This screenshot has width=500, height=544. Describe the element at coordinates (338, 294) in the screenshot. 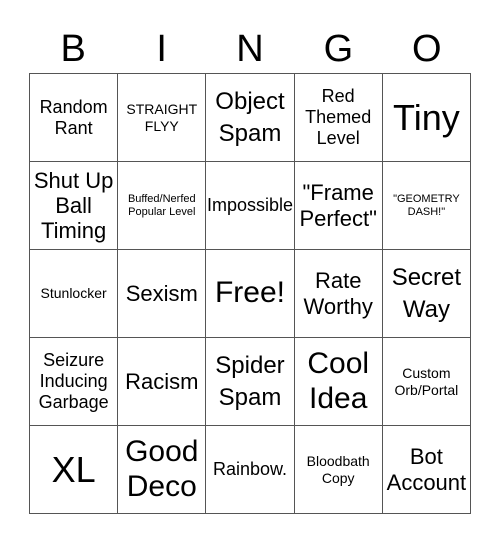

I see `bingo-cell: Rate Worthy` at that location.